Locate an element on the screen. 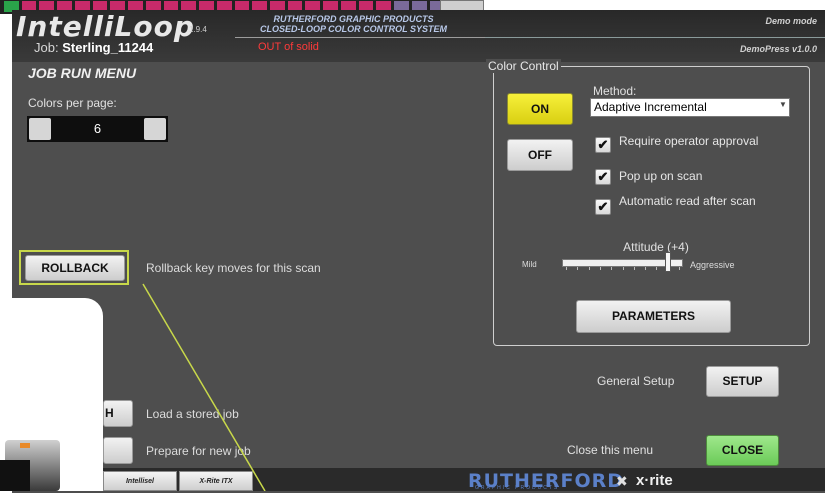  off-button: OFF is located at coordinates (540, 155).